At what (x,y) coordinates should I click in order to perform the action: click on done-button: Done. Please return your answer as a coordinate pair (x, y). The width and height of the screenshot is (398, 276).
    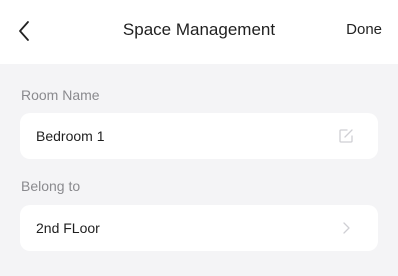
    Looking at the image, I should click on (364, 29).